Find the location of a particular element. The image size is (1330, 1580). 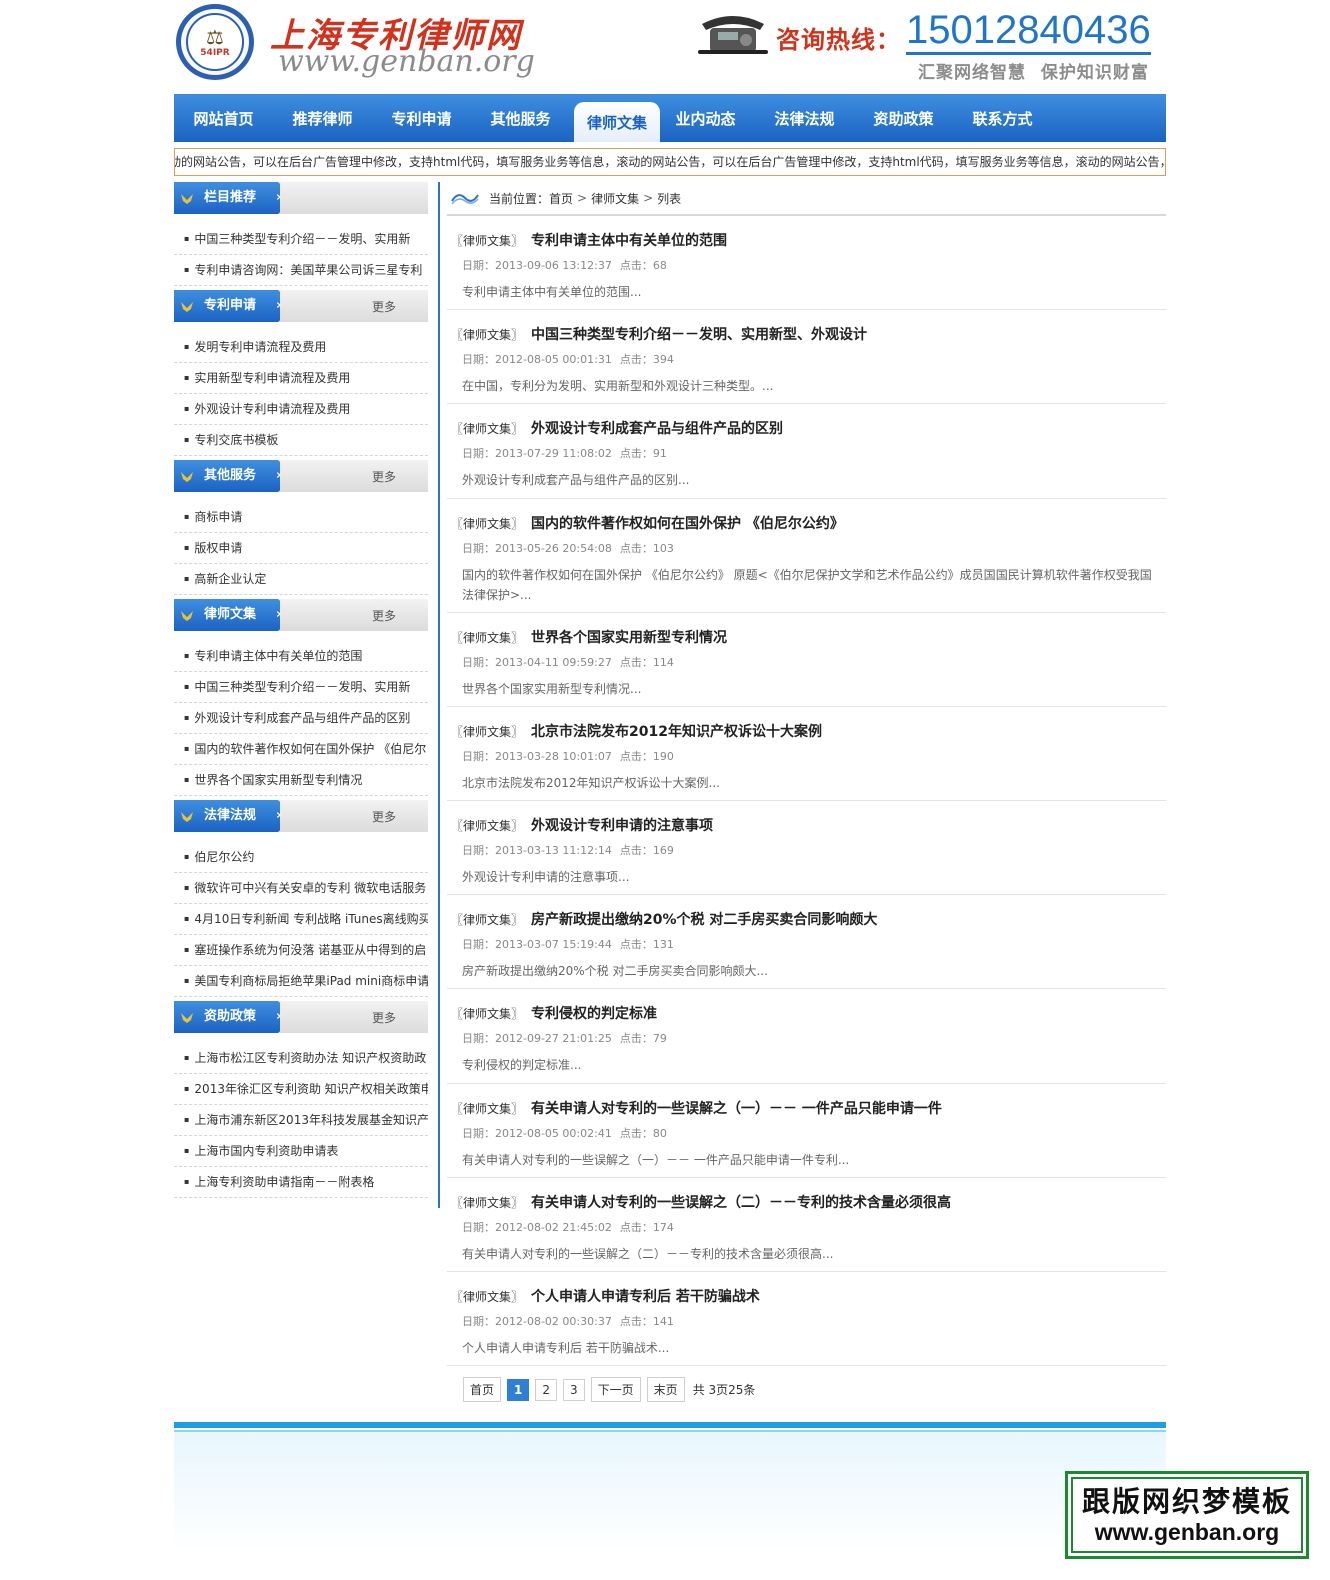

list-item: 发明专利申请流程及费用 is located at coordinates (301, 347).